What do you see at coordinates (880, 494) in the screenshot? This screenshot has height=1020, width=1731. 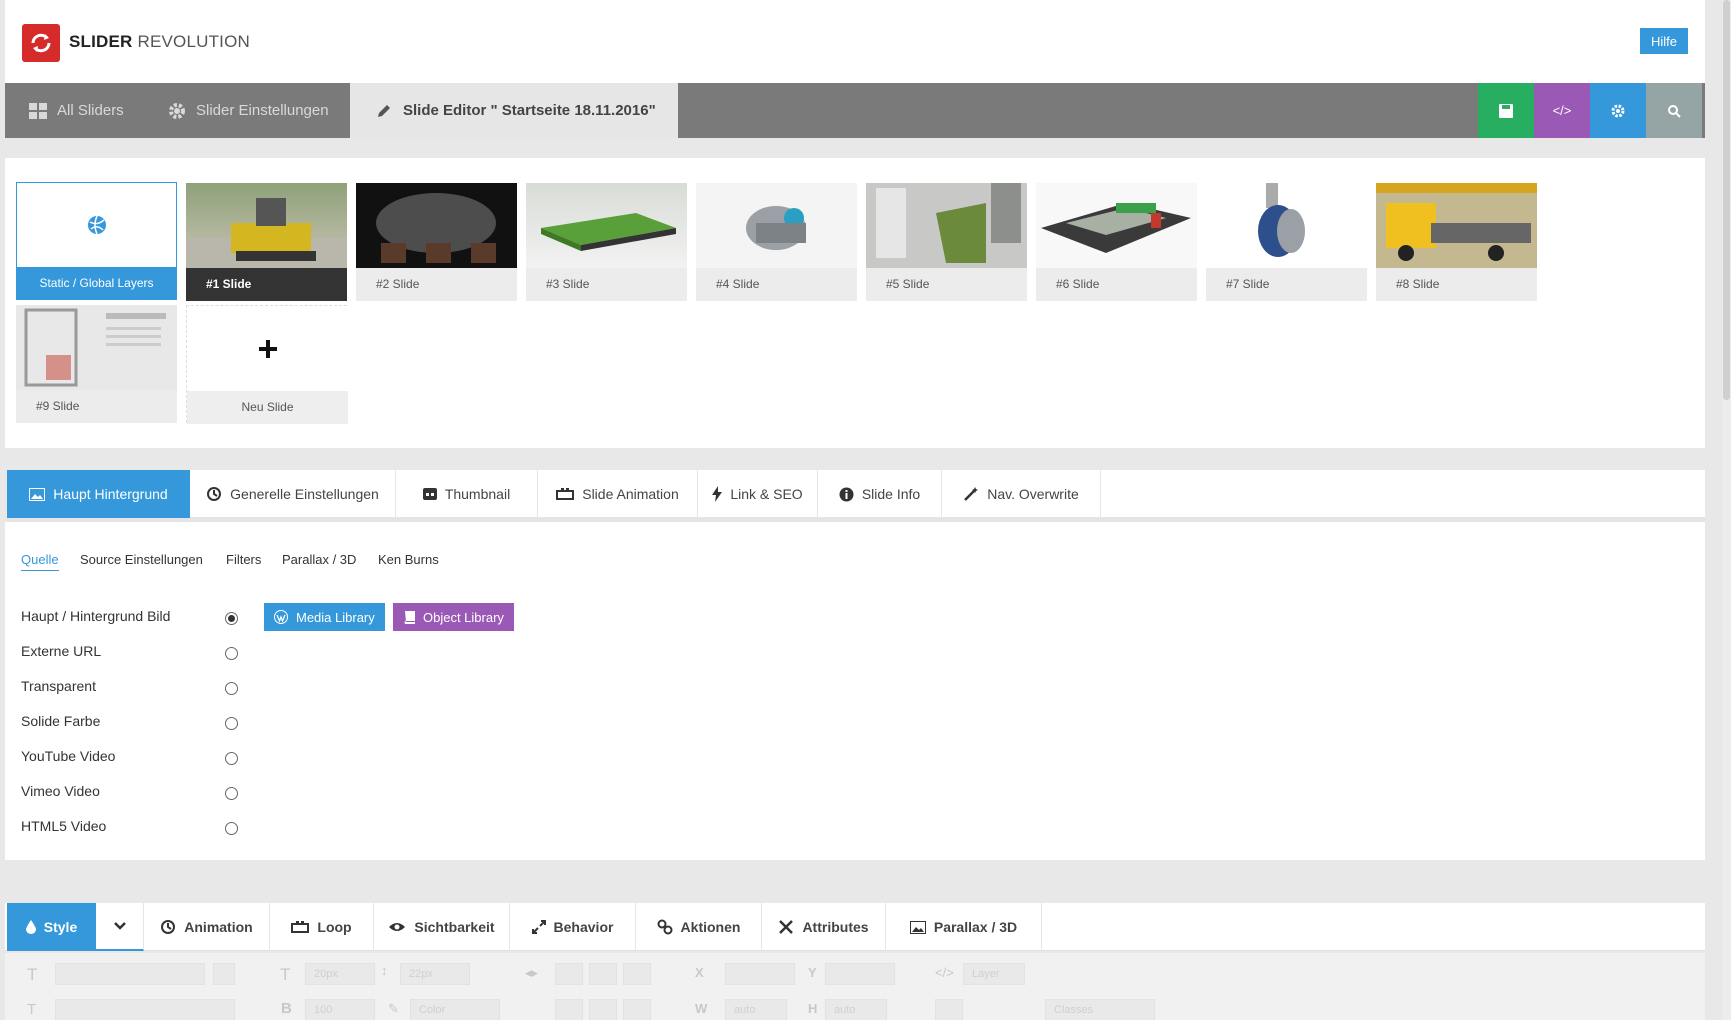 I see `tab-slide-info: Slide Info` at bounding box center [880, 494].